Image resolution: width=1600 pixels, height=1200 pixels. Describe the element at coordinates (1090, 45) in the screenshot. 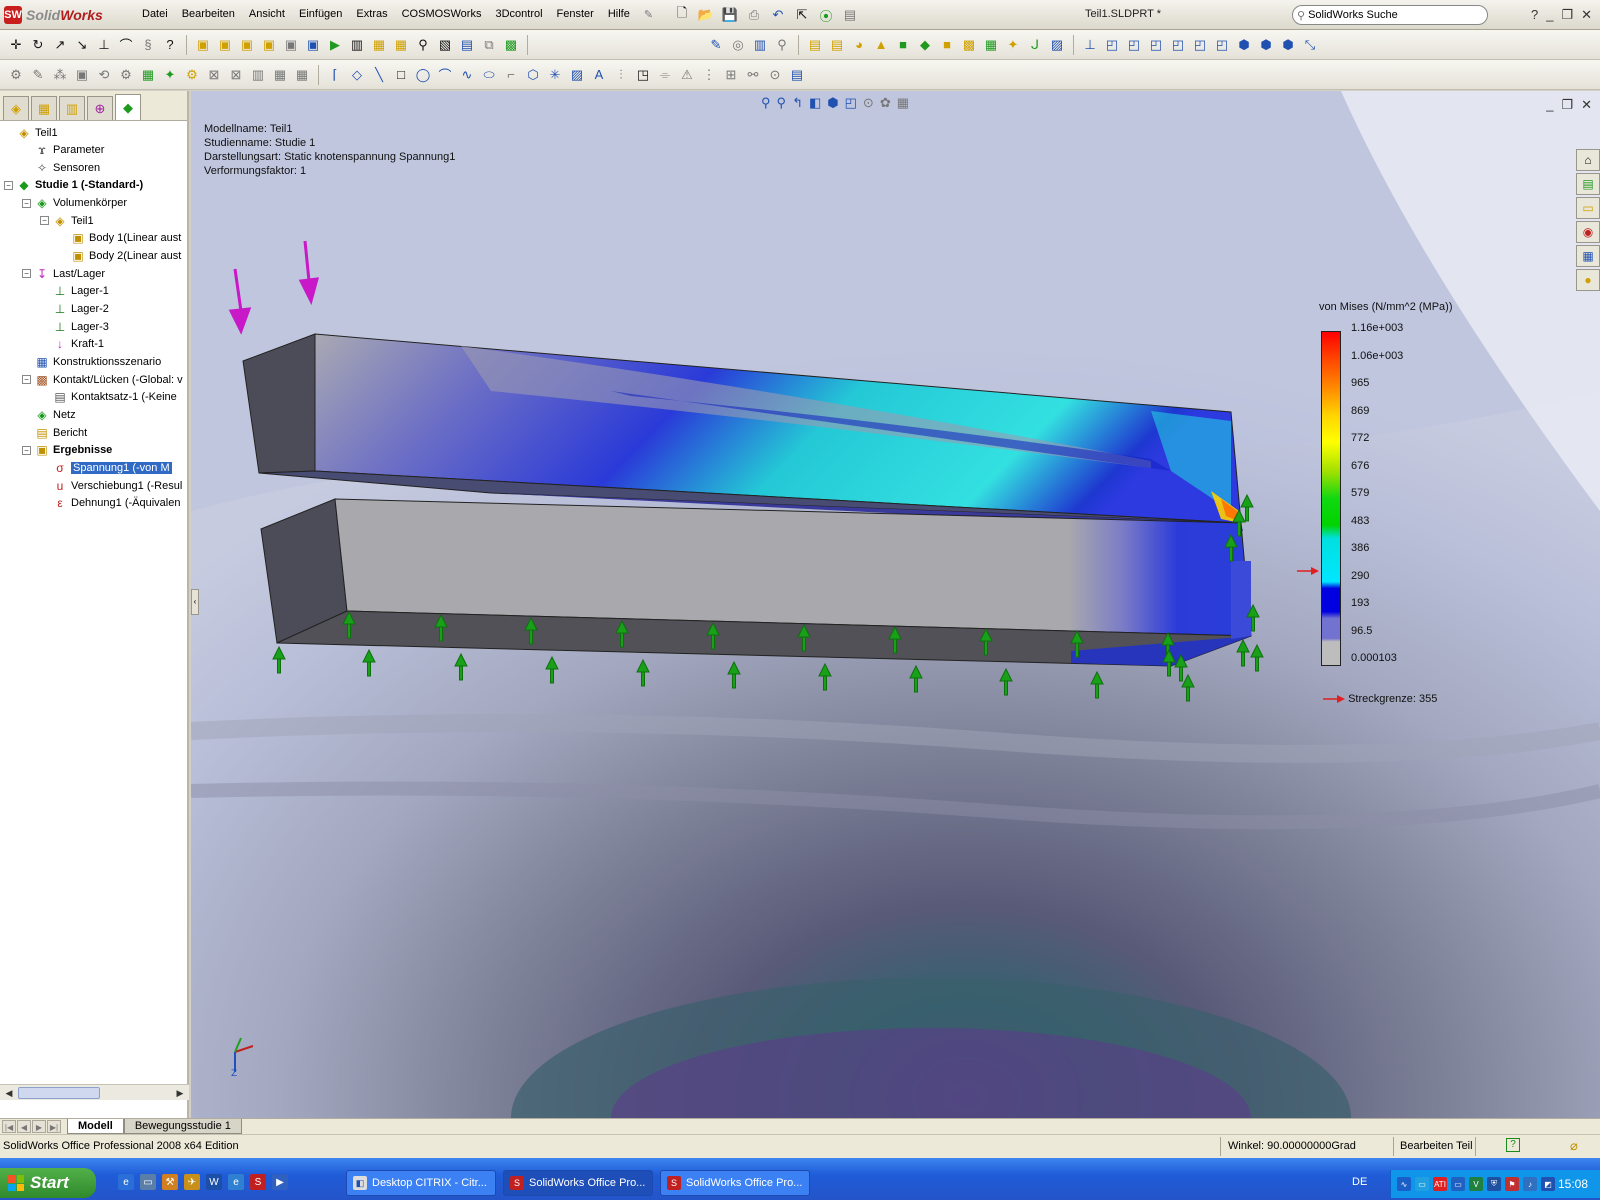

I see `normal-to-icon: ⊥` at that location.